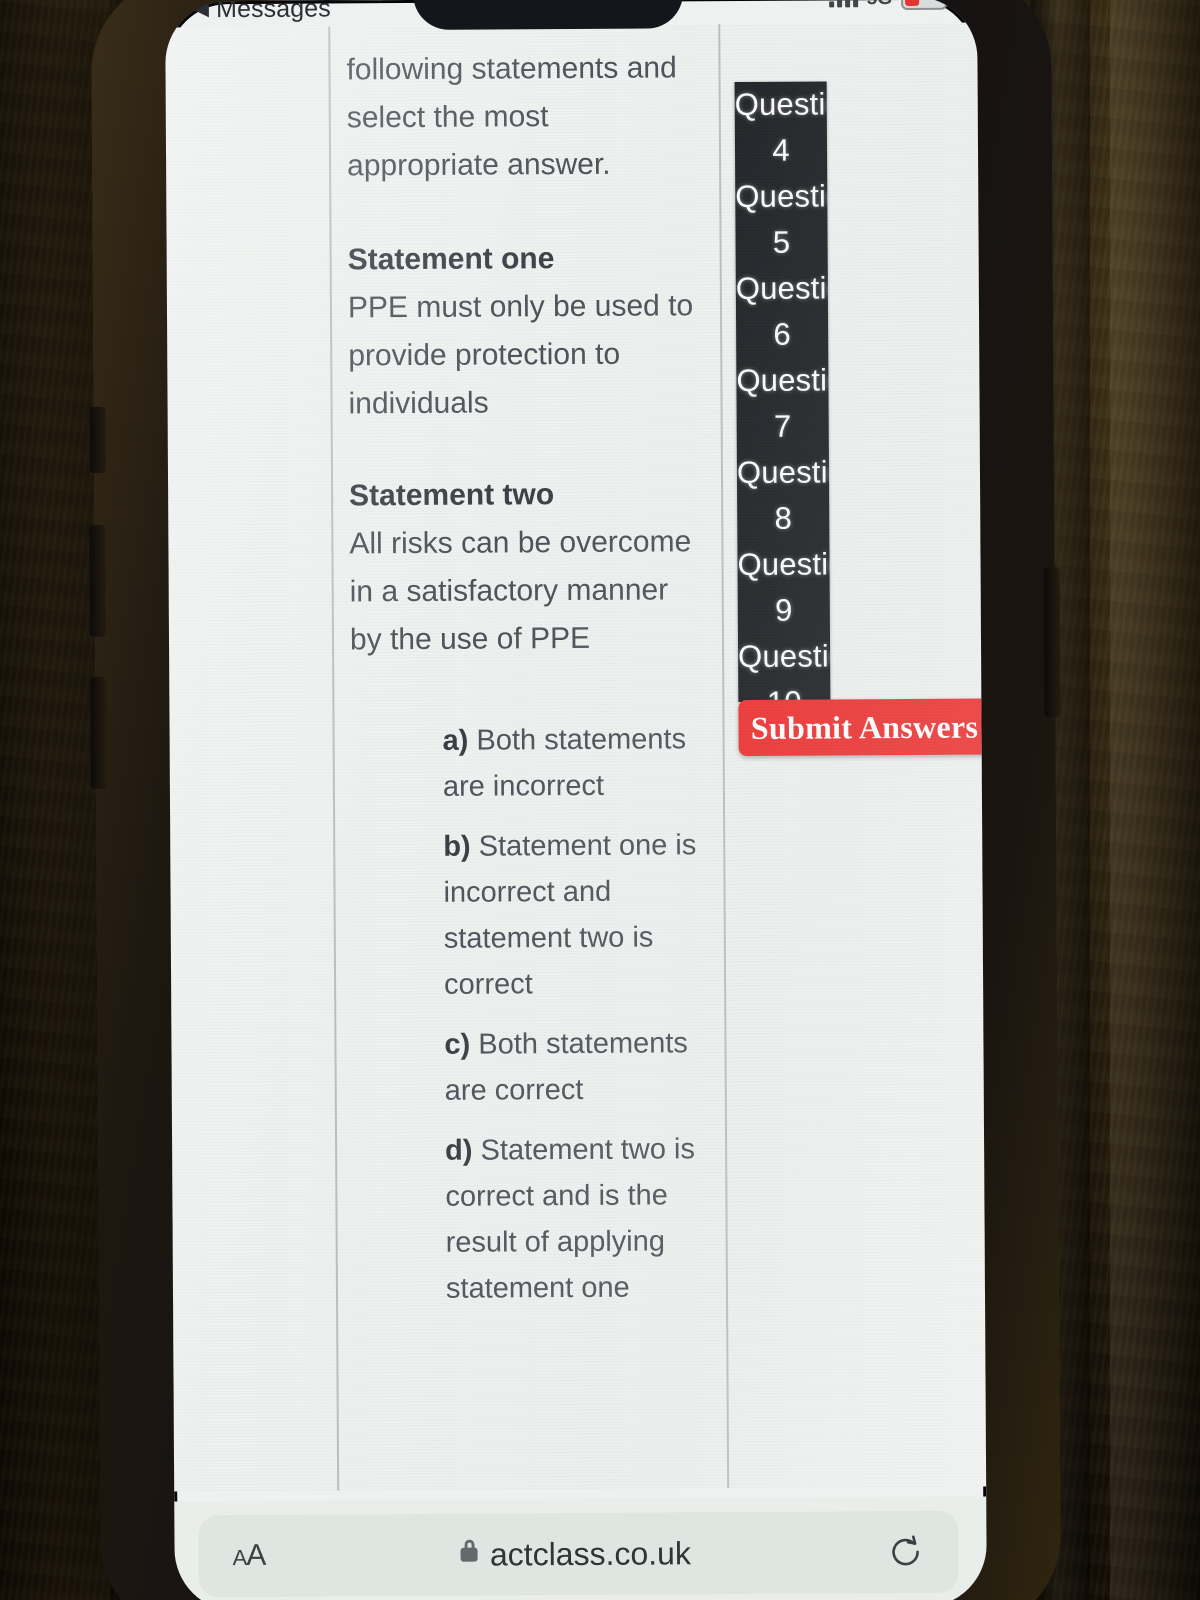  I want to click on question-intro-line-2: select the most, so click(447, 117).